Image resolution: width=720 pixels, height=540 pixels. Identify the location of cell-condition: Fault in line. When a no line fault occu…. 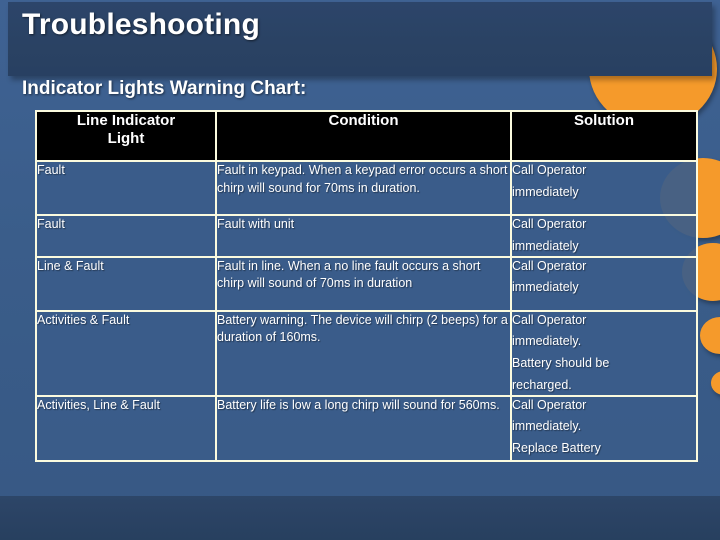
(363, 283).